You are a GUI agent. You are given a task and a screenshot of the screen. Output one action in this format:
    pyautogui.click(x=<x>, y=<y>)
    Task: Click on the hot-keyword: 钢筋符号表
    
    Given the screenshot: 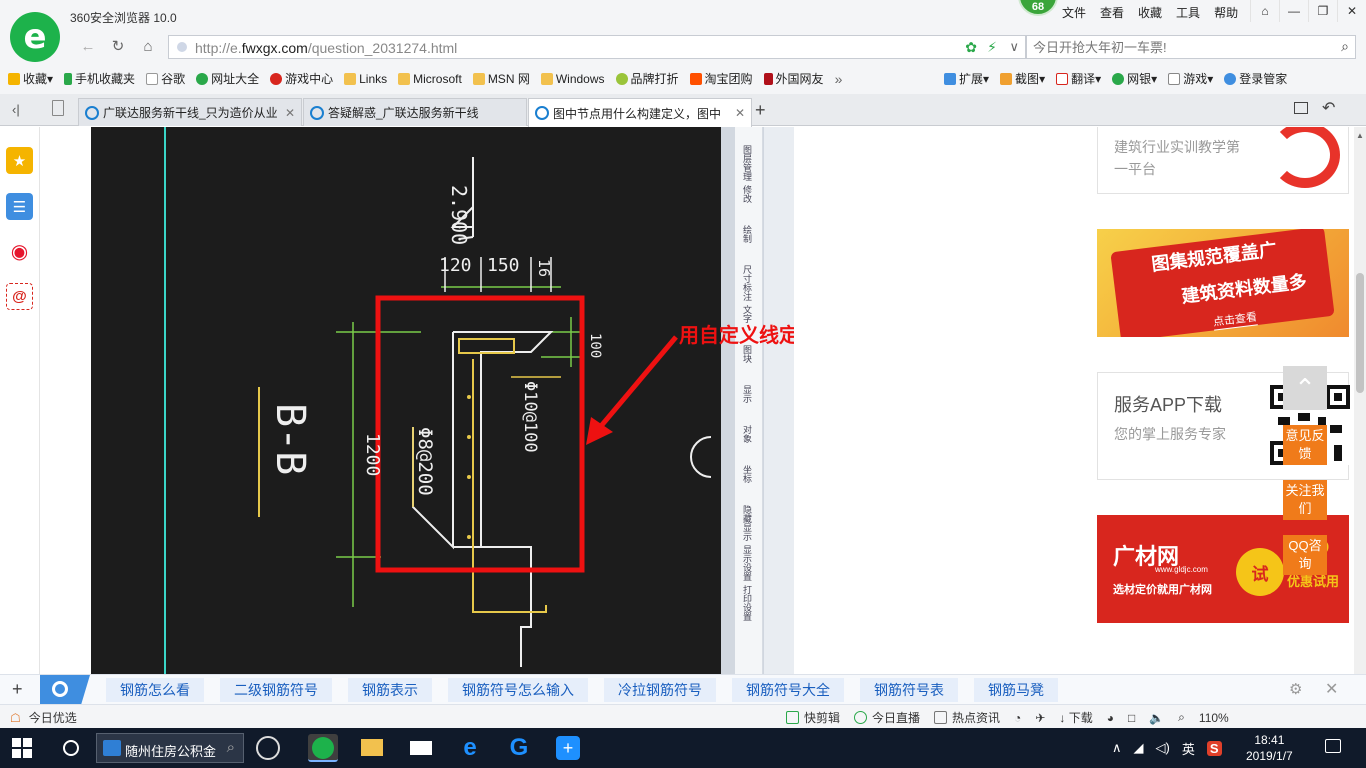 What is the action you would take?
    pyautogui.click(x=909, y=690)
    